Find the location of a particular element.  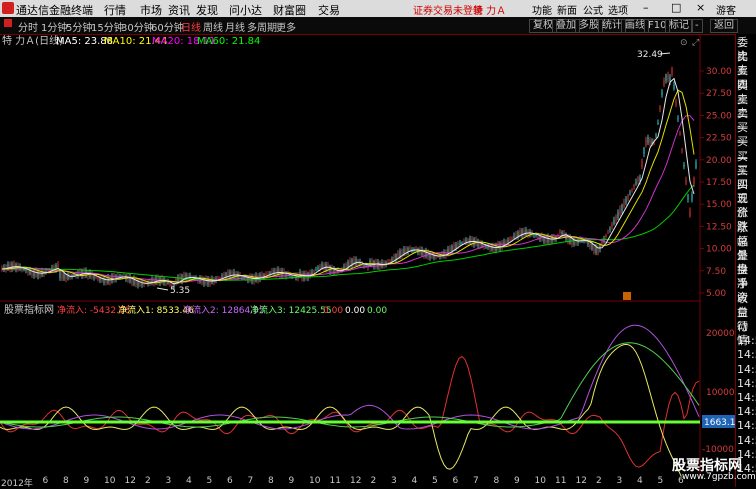

indicator-tick-10000: 10000 is located at coordinates (720, 393).